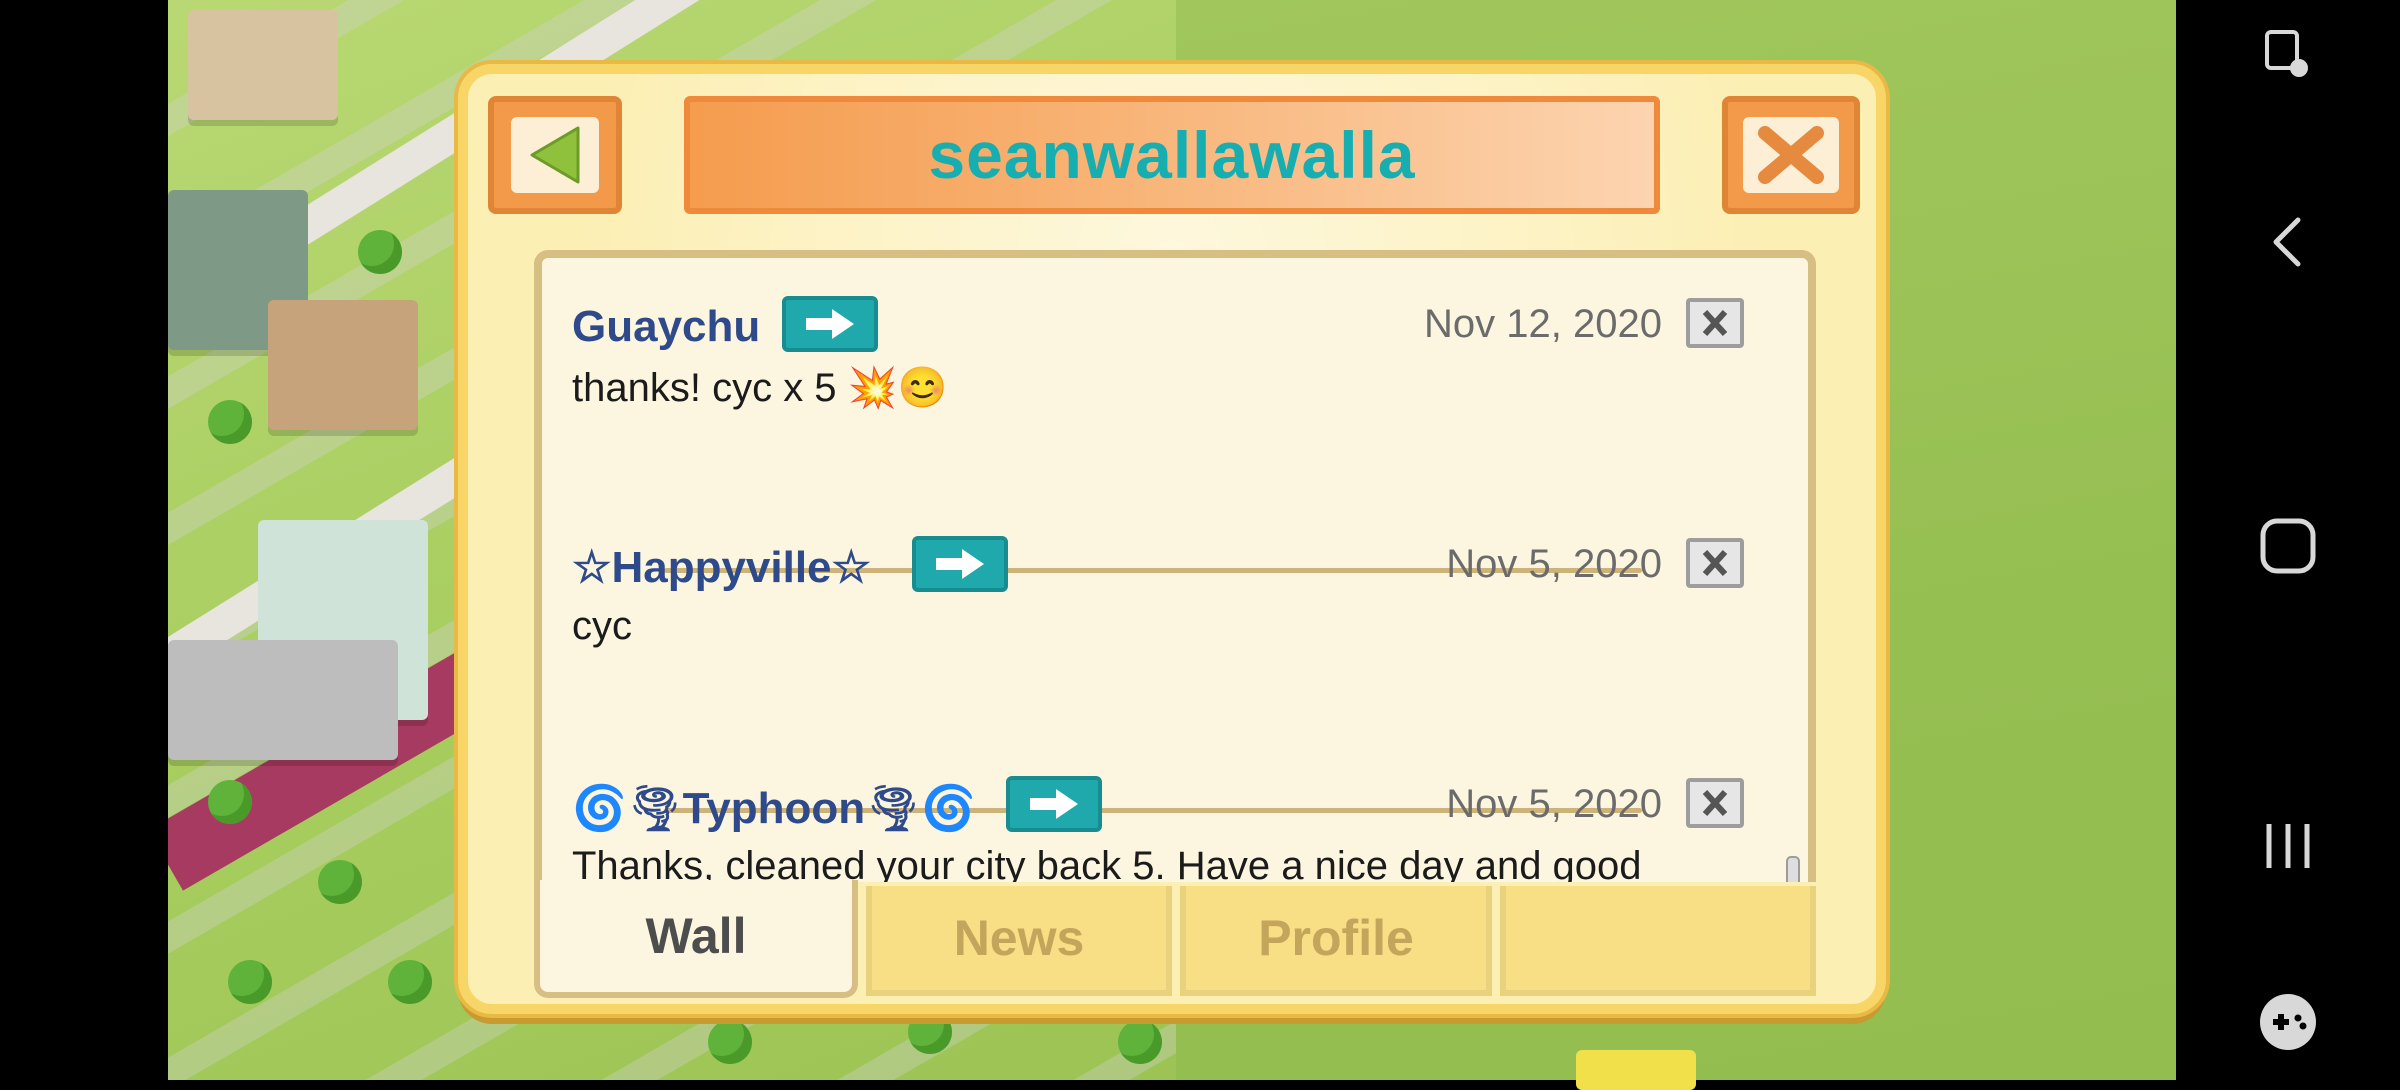 This screenshot has width=2400, height=1090. What do you see at coordinates (1019, 941) in the screenshot?
I see `tab-news: News` at bounding box center [1019, 941].